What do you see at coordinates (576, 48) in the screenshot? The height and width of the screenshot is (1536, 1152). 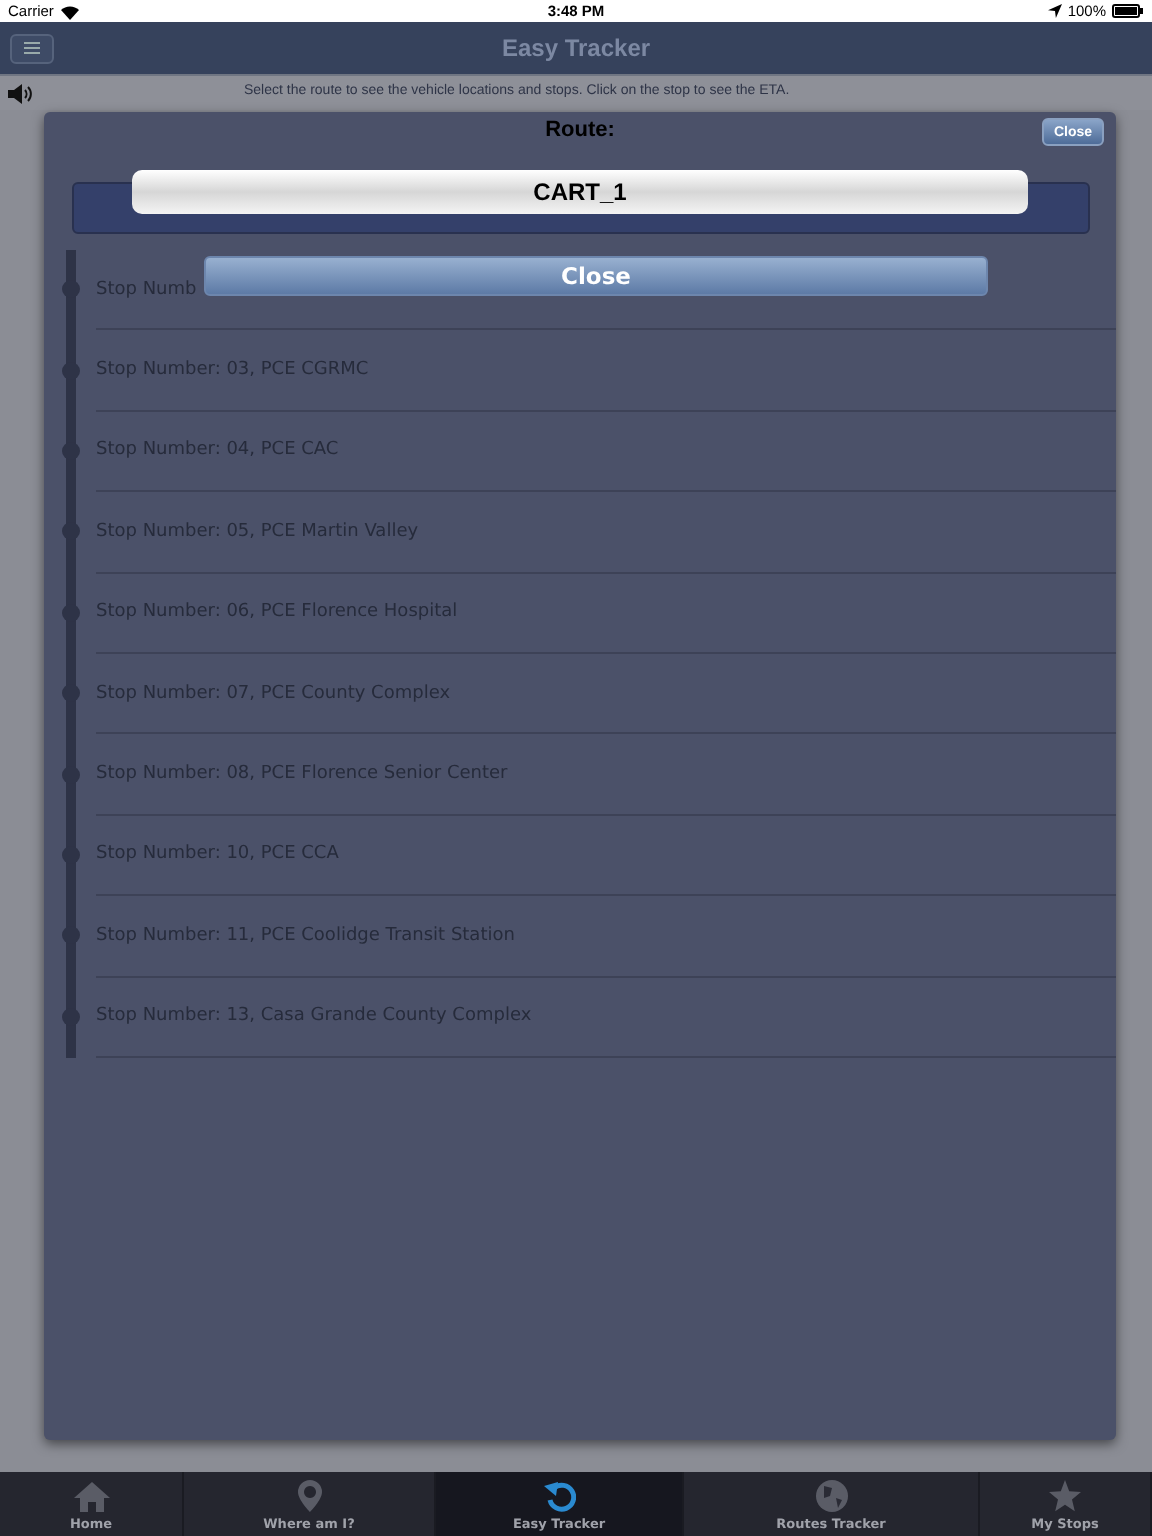 I see `app-title: Easy Tracker` at bounding box center [576, 48].